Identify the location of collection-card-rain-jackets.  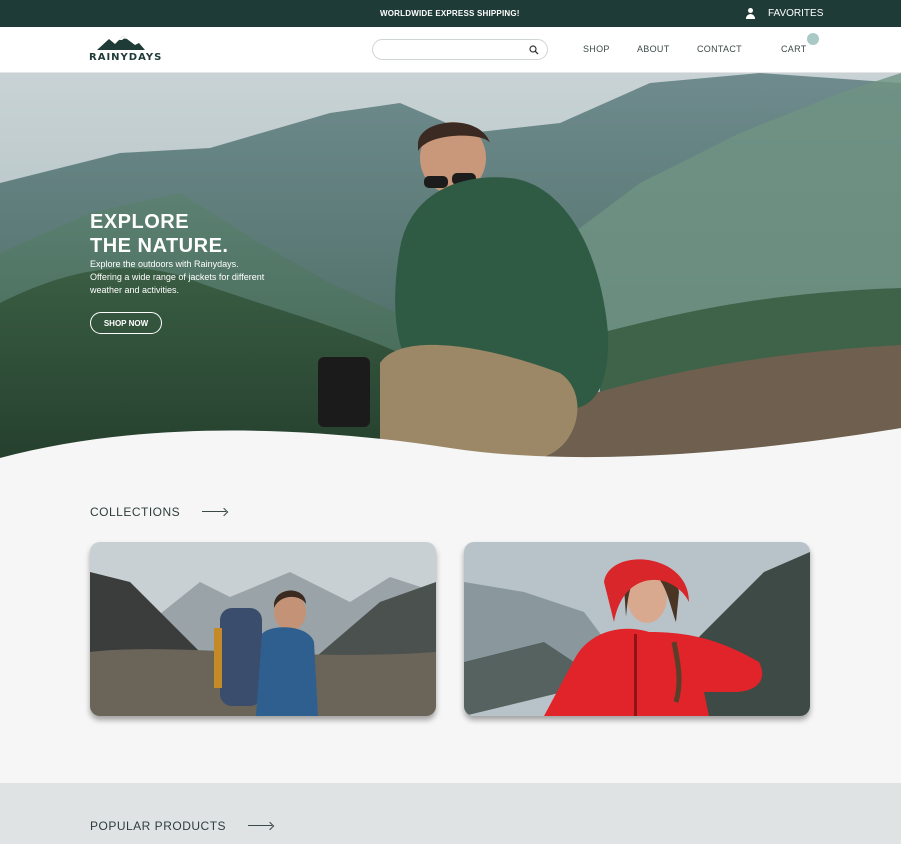
(637, 629).